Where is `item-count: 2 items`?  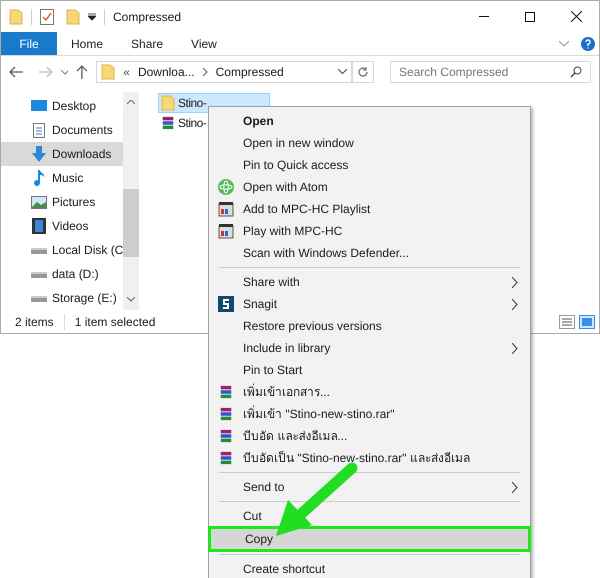
item-count: 2 items is located at coordinates (34, 322).